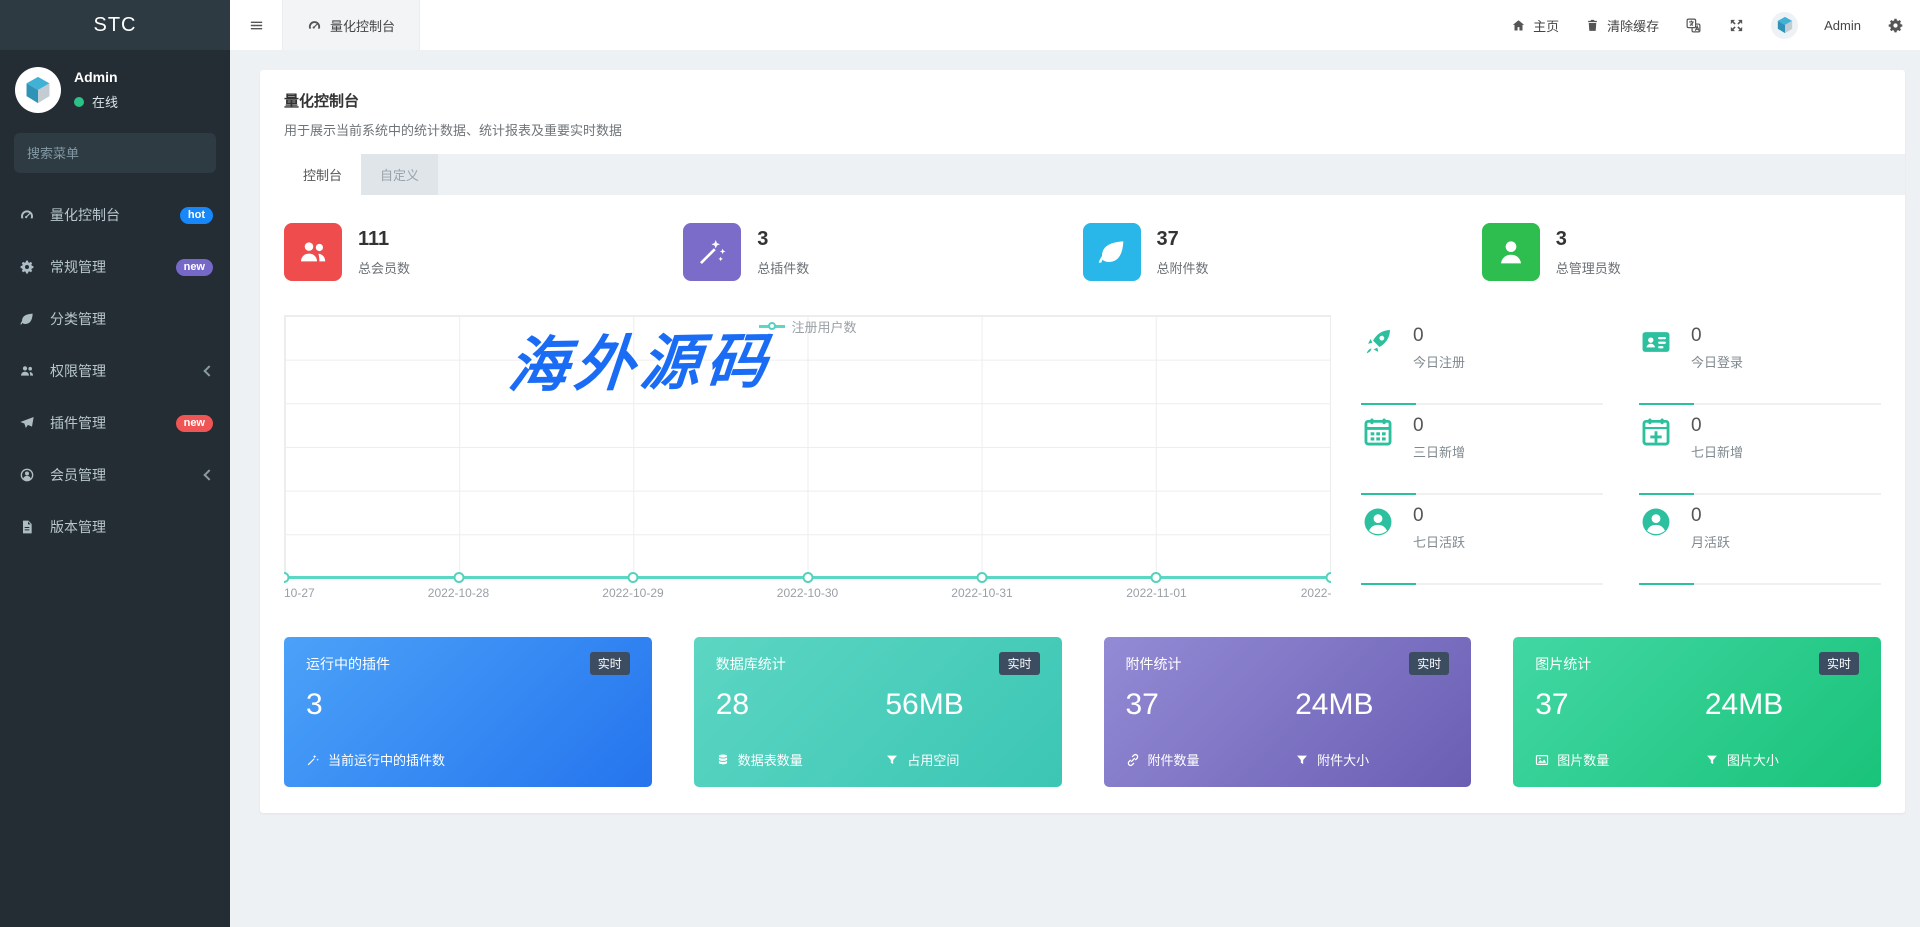  Describe the element at coordinates (783, 252) in the screenshot. I see `stat-text: 3 总插件数` at that location.